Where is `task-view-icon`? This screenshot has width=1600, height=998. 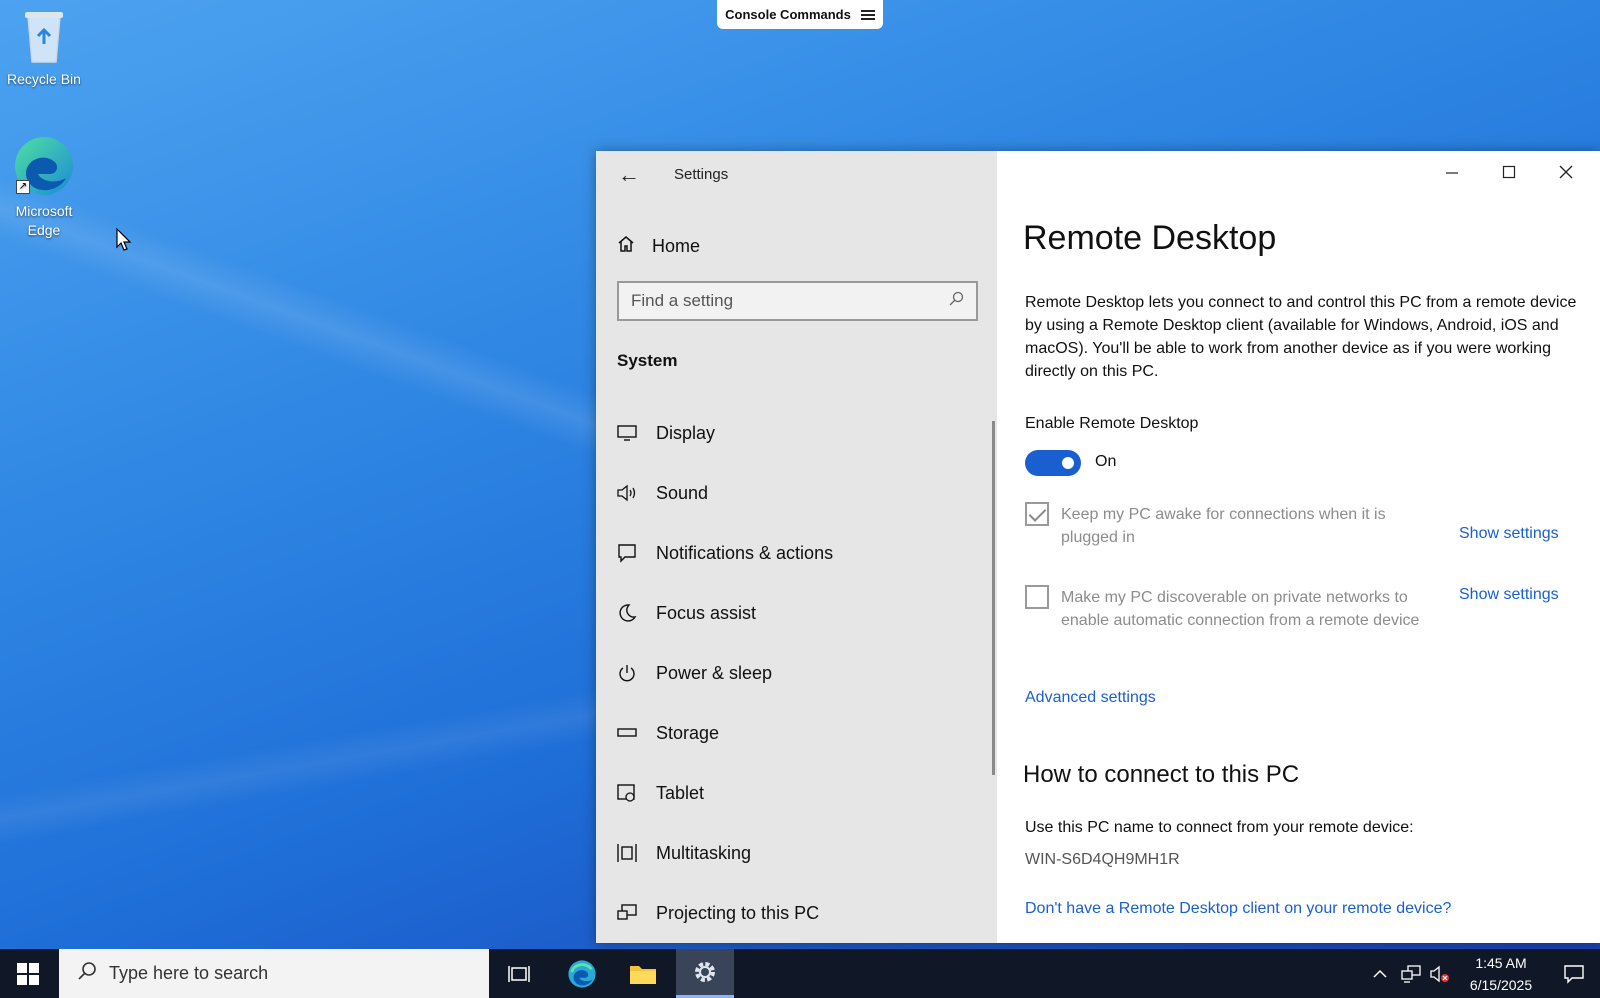
task-view-icon is located at coordinates (519, 973).